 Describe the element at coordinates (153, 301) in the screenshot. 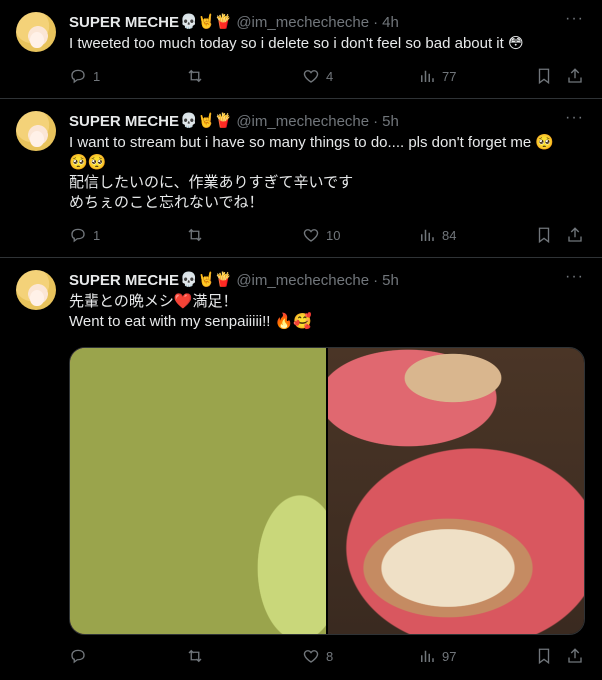

I see `tweet-text-line: 先輩との晩メシ❤️満足！` at that location.